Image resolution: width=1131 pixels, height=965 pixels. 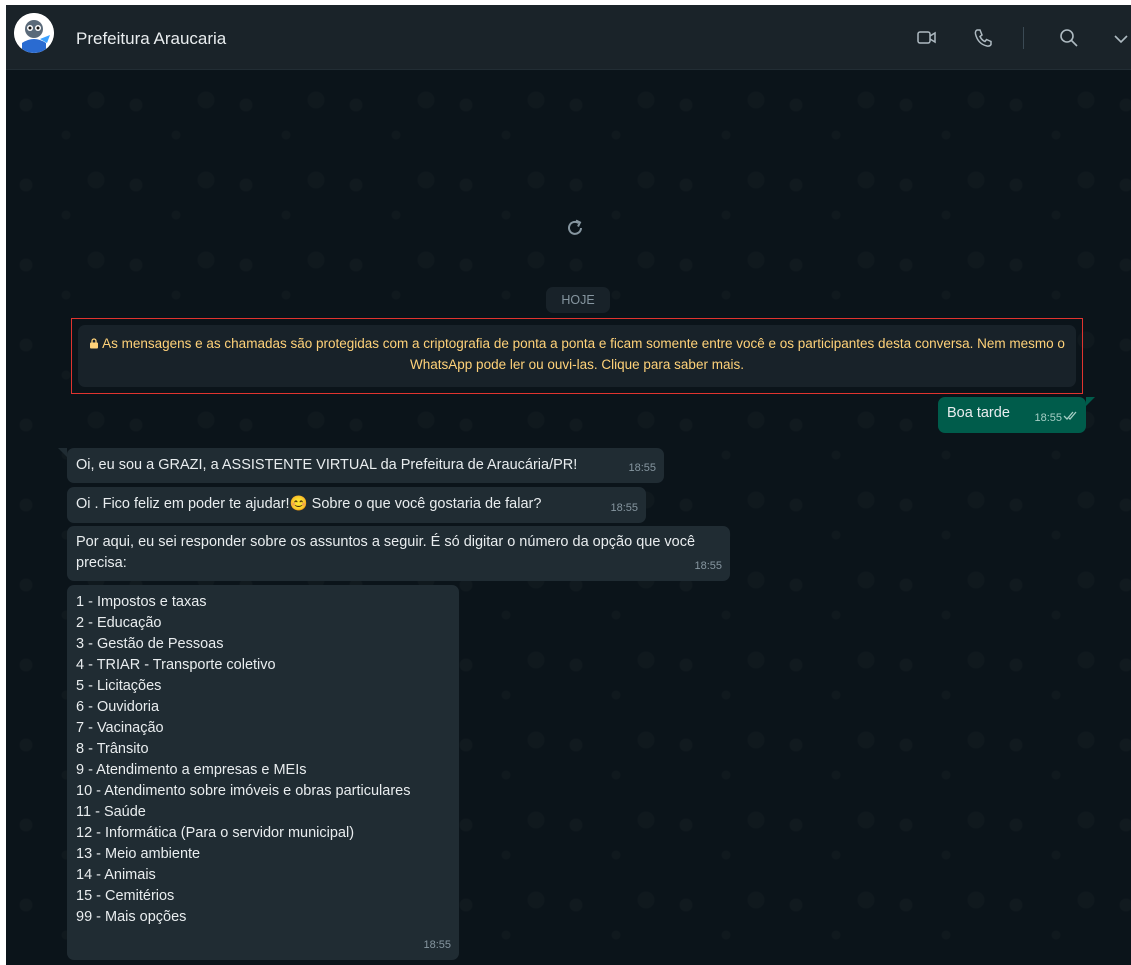 What do you see at coordinates (424, 504) in the screenshot?
I see `message-text-continued: Sobre o que você gostaria de falar?` at bounding box center [424, 504].